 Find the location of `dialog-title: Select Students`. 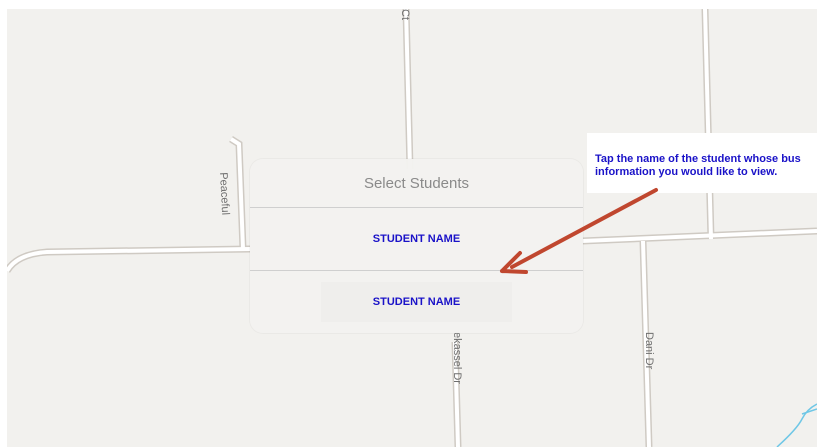

dialog-title: Select Students is located at coordinates (416, 183).